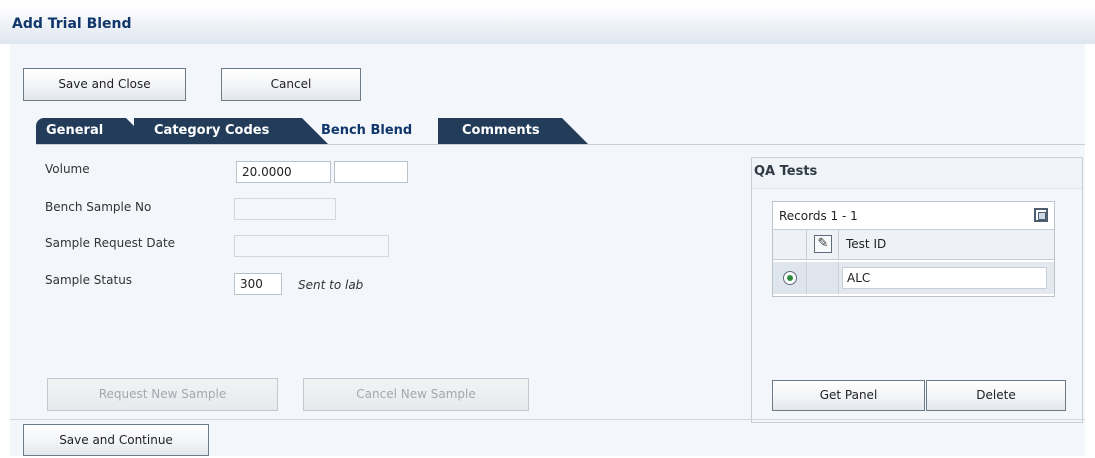 This screenshot has height=458, width=1095. What do you see at coordinates (416, 394) in the screenshot?
I see `cancel-new-sample-button: Cancel New Sample` at bounding box center [416, 394].